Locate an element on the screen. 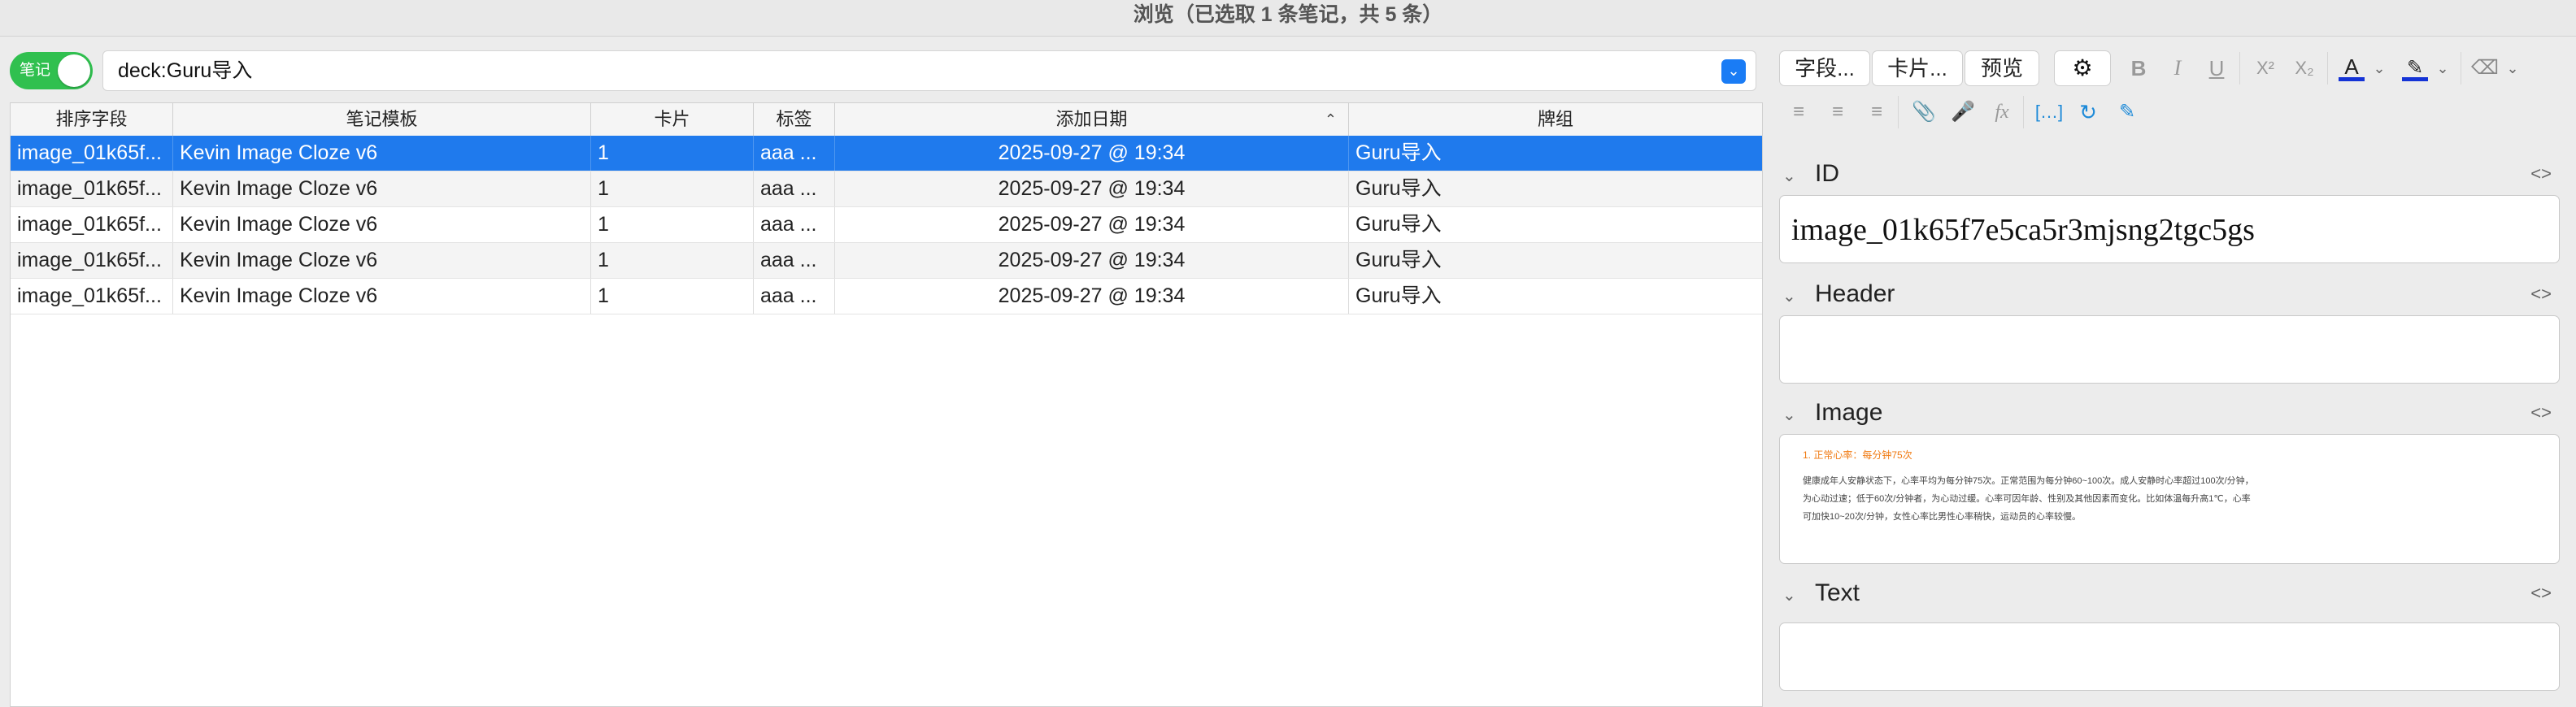 Image resolution: width=2576 pixels, height=707 pixels. browser-toolbar: 笔记 deck:Guru导入 ⌄ is located at coordinates (883, 71).